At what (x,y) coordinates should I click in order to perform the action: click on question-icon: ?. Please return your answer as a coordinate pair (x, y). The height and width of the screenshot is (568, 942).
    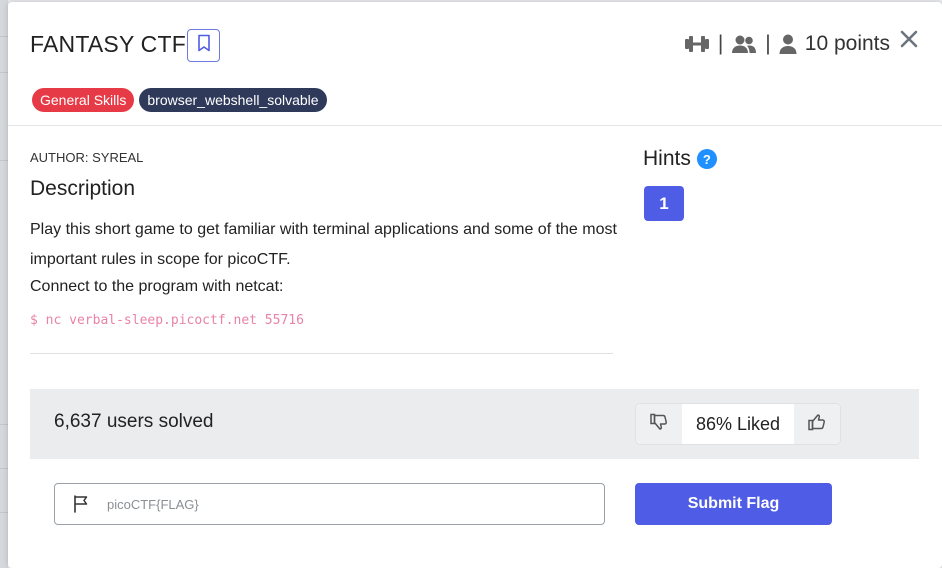
    Looking at the image, I should click on (706, 159).